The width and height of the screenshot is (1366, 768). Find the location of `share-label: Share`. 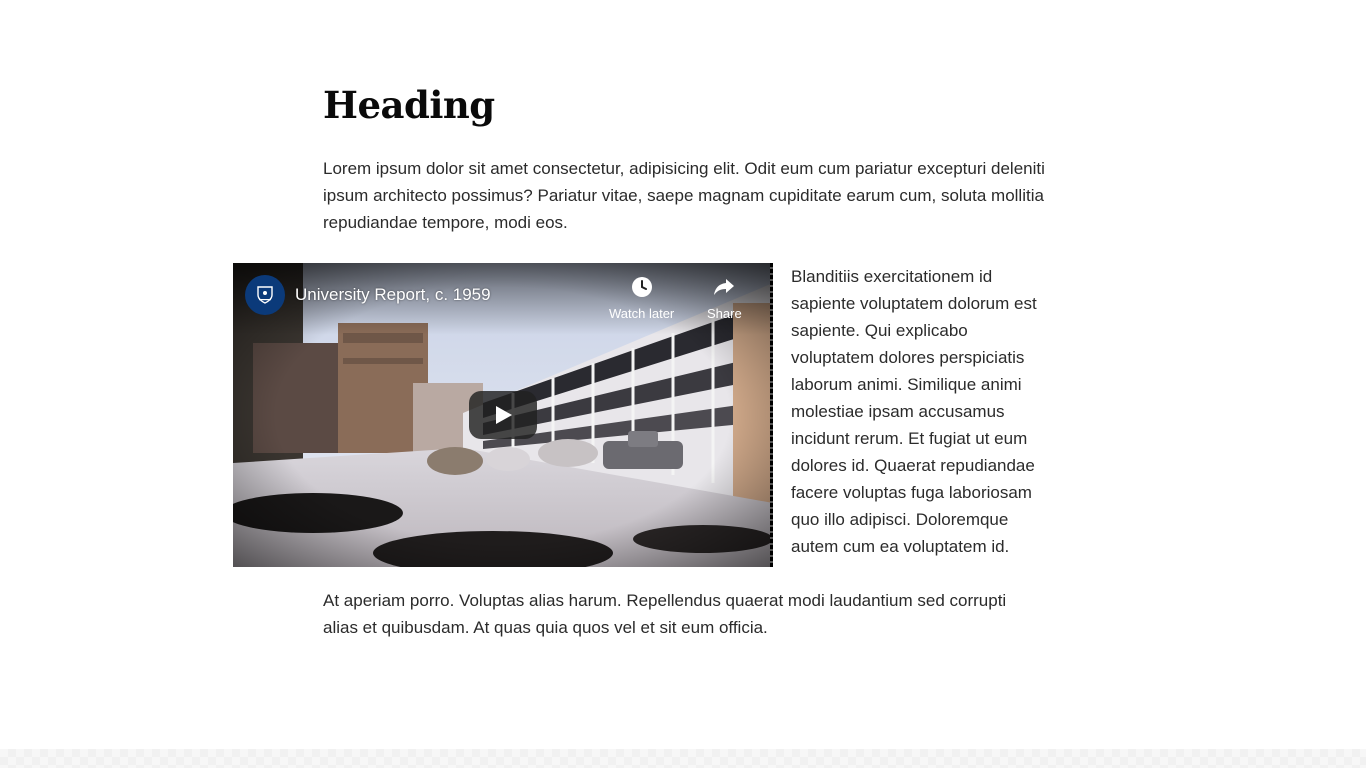

share-label: Share is located at coordinates (724, 313).